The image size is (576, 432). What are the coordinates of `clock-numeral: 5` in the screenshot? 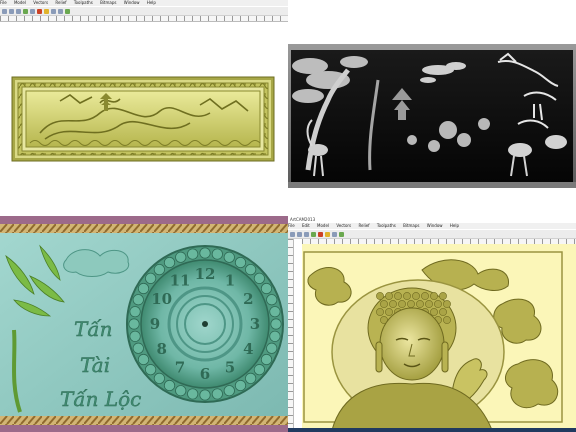 It's located at (230, 367).